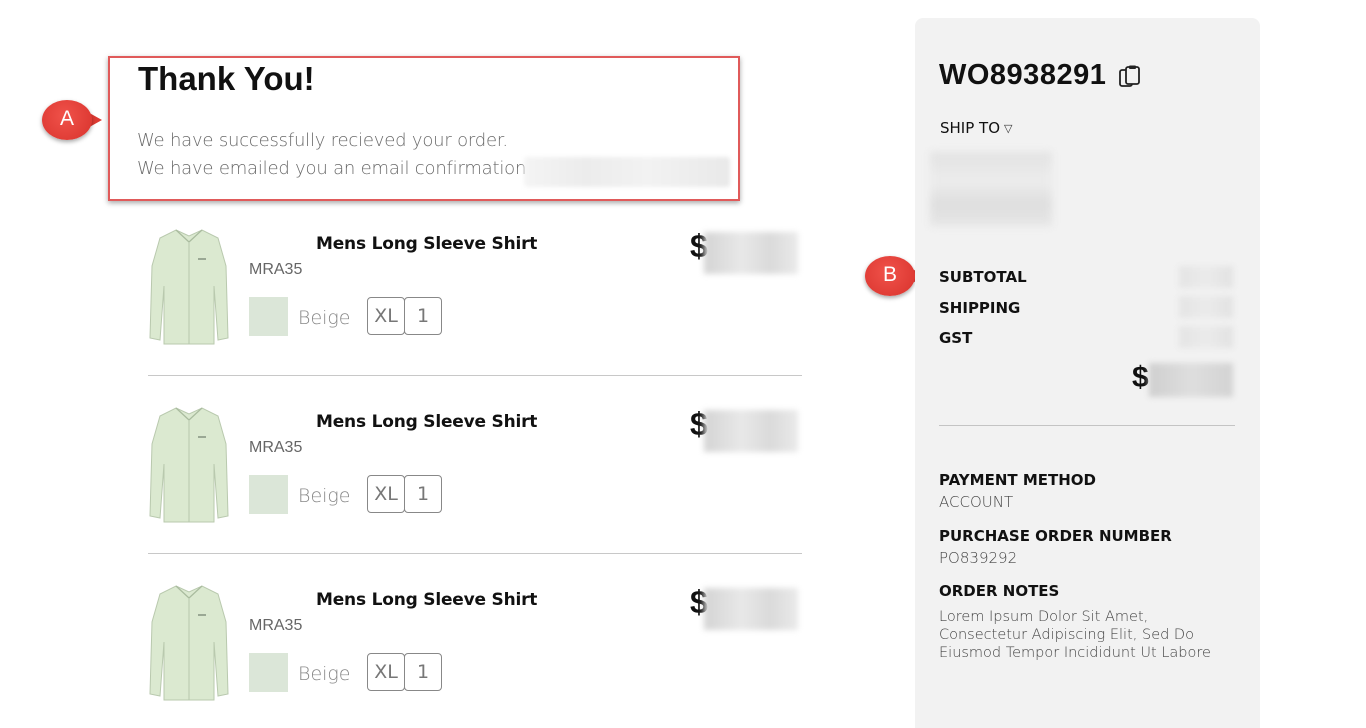 The height and width of the screenshot is (728, 1366). Describe the element at coordinates (980, 308) in the screenshot. I see `shipping-label: SHIPPING` at that location.